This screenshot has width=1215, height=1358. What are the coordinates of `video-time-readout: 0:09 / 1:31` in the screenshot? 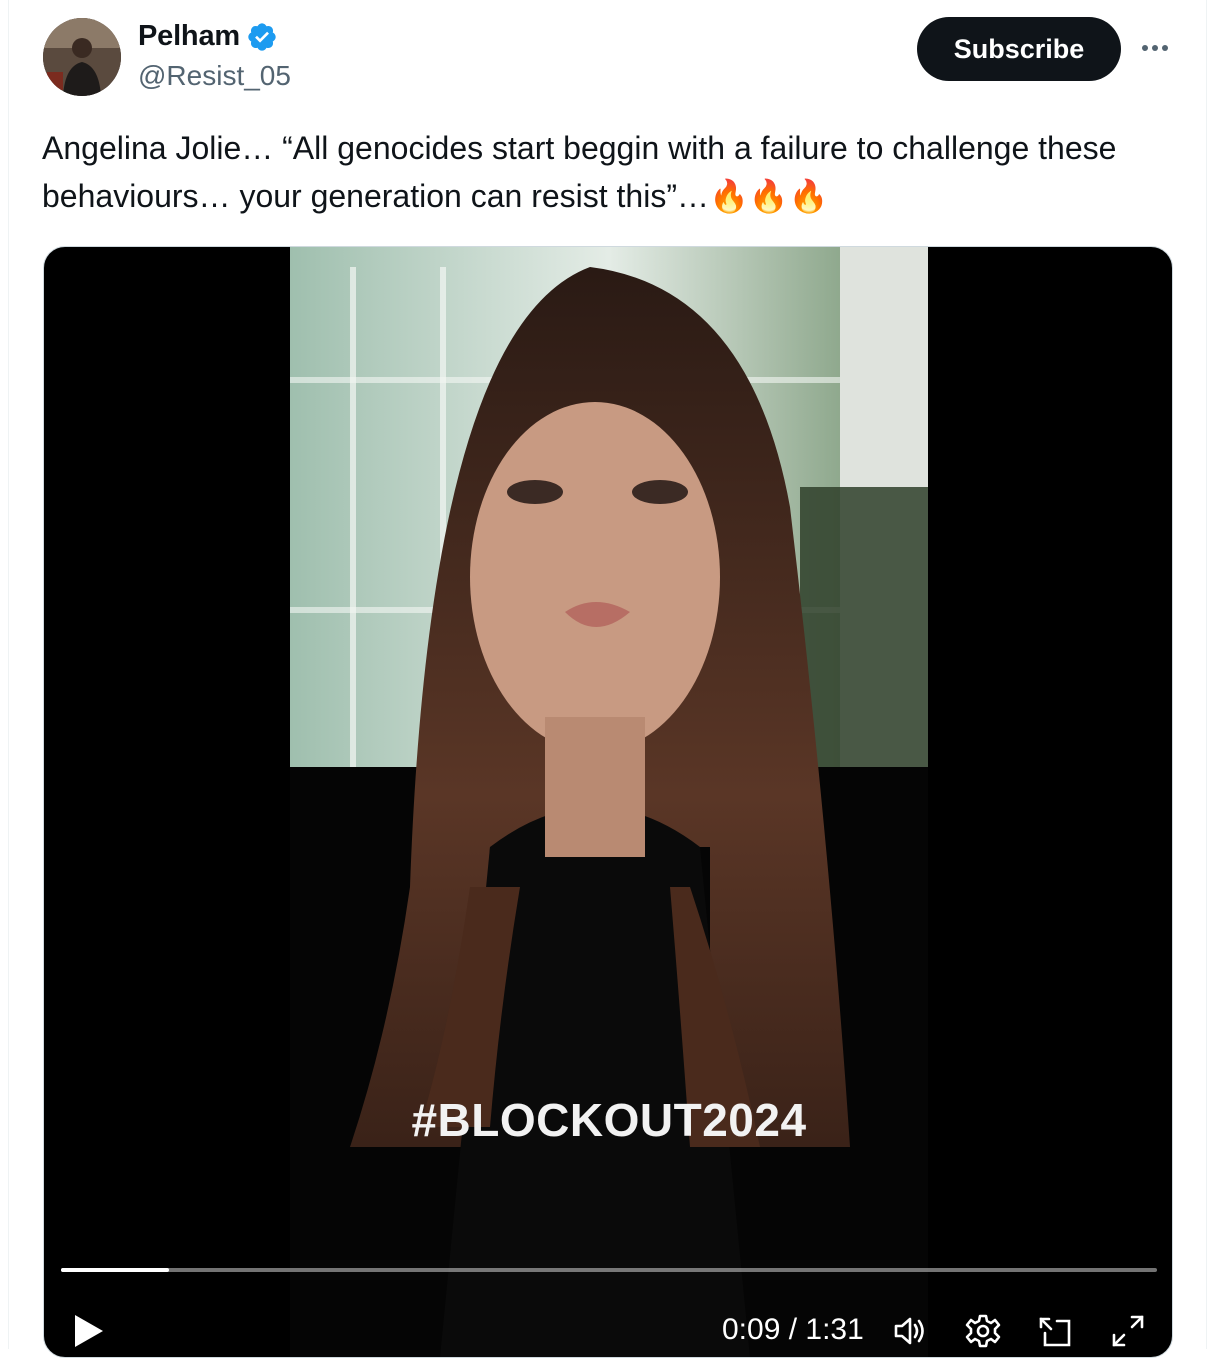 It's located at (793, 1330).